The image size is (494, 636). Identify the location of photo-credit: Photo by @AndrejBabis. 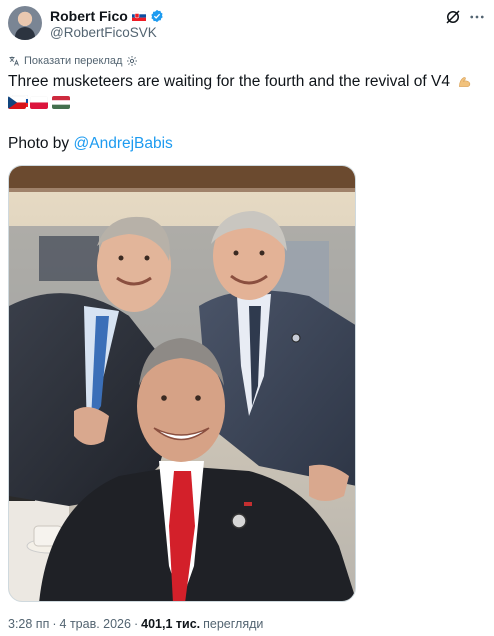
(90, 144).